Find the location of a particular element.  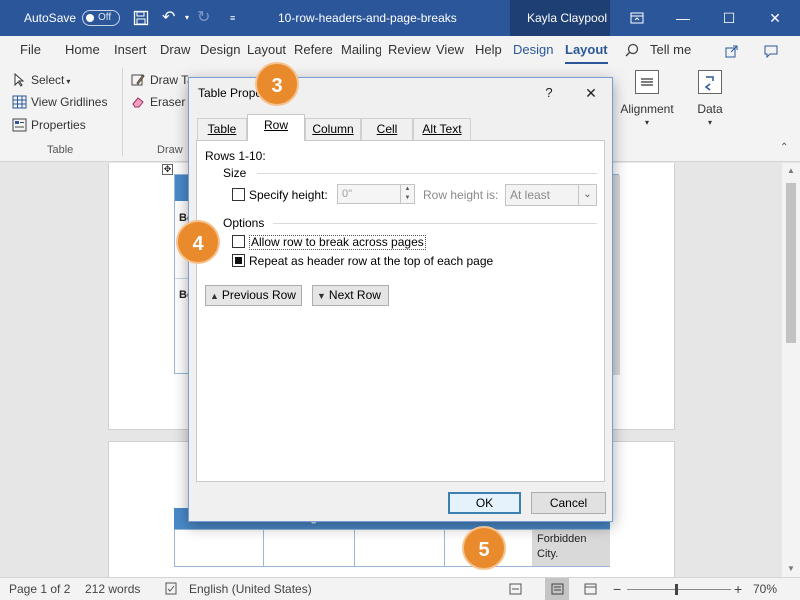

vertical-scrollbar: ▲ ▼ is located at coordinates (791, 370).